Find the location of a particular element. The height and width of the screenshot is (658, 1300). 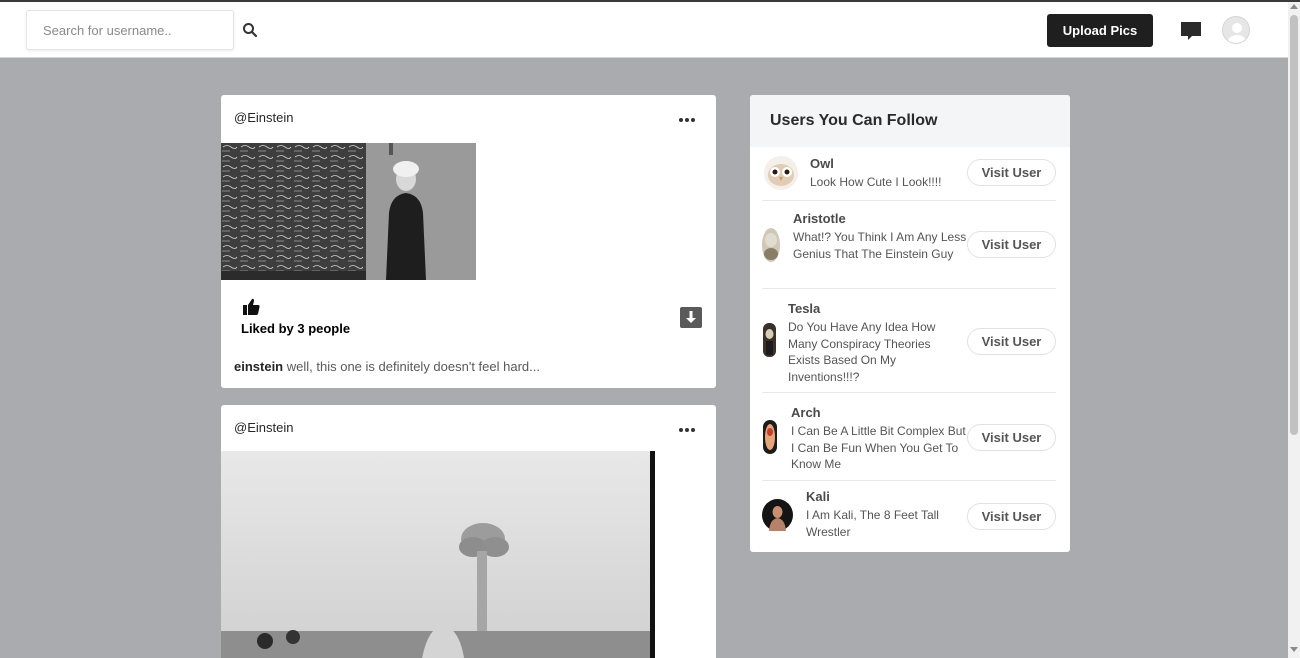

suggested-user-row: Owl Look How Cute I Look!!!! Visit User is located at coordinates (909, 174).